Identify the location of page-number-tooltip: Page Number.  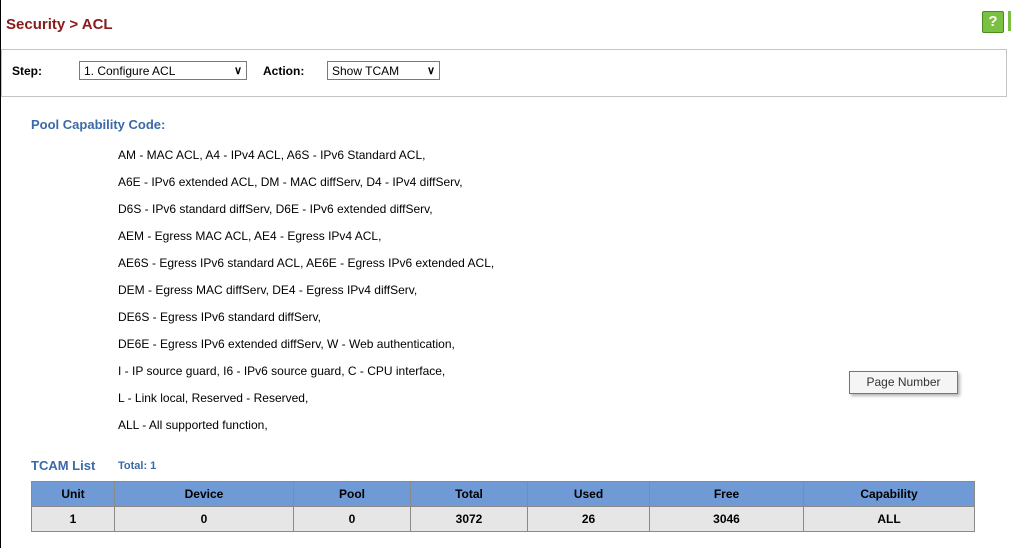
(903, 382).